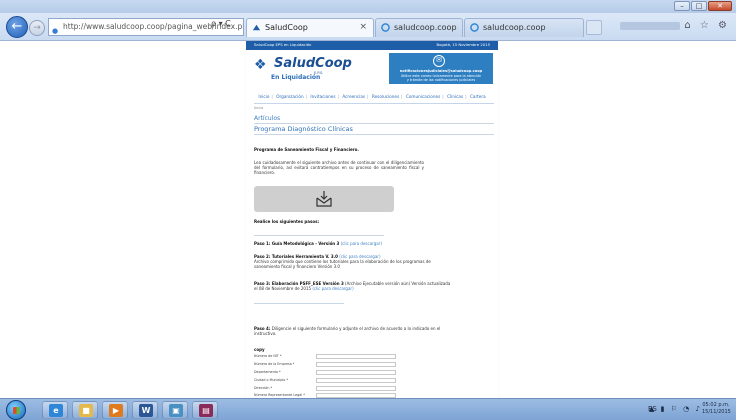 The image size is (736, 420). I want to click on toolbar-icons: ⌂ ☆ ⚙, so click(707, 25).